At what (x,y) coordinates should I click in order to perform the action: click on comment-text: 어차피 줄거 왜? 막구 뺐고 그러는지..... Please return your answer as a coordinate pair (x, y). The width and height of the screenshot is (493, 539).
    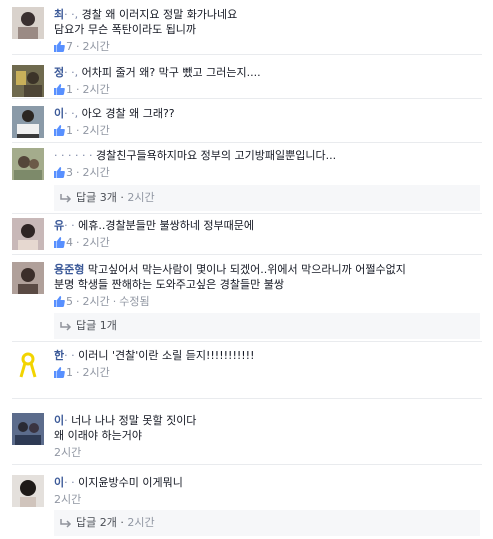
    Looking at the image, I should click on (171, 72).